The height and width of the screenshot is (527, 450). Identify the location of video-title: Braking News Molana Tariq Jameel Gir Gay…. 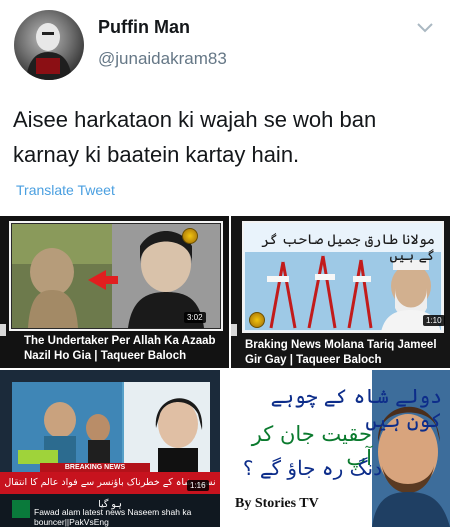
(341, 352).